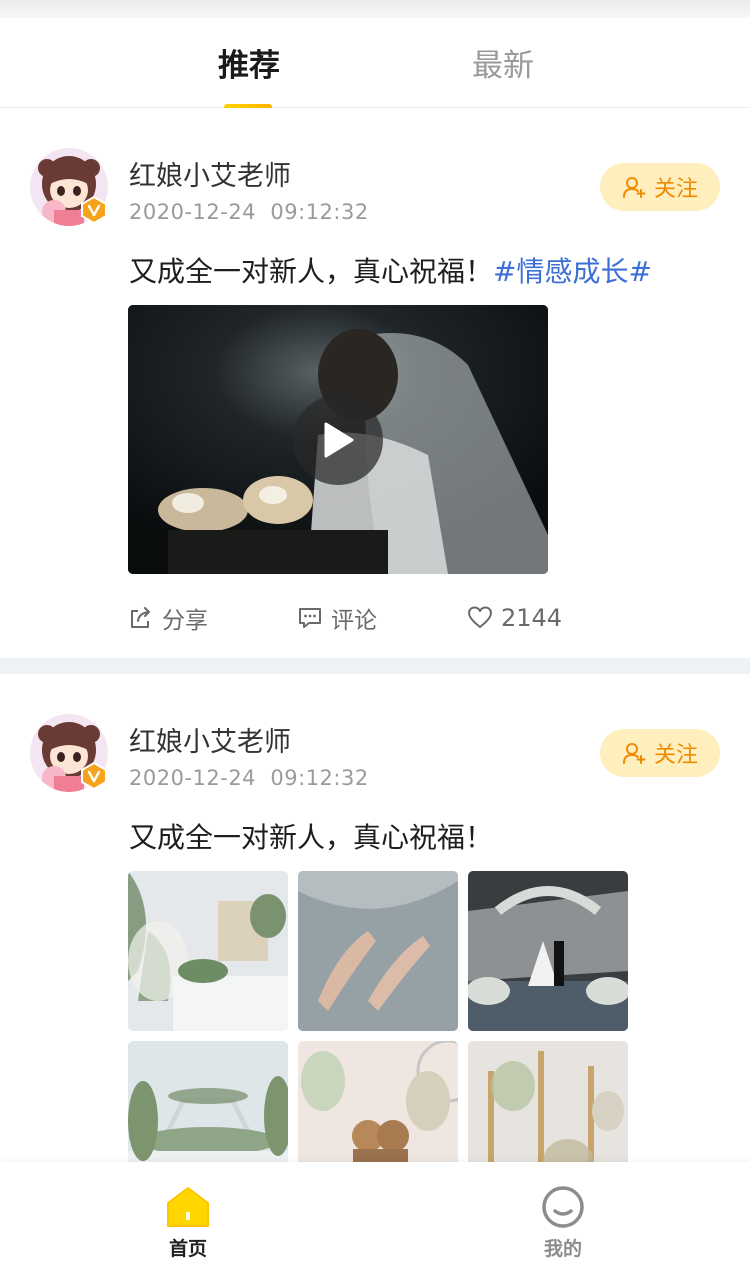 This screenshot has width=750, height=1282. I want to click on like-count: 2144, so click(532, 618).